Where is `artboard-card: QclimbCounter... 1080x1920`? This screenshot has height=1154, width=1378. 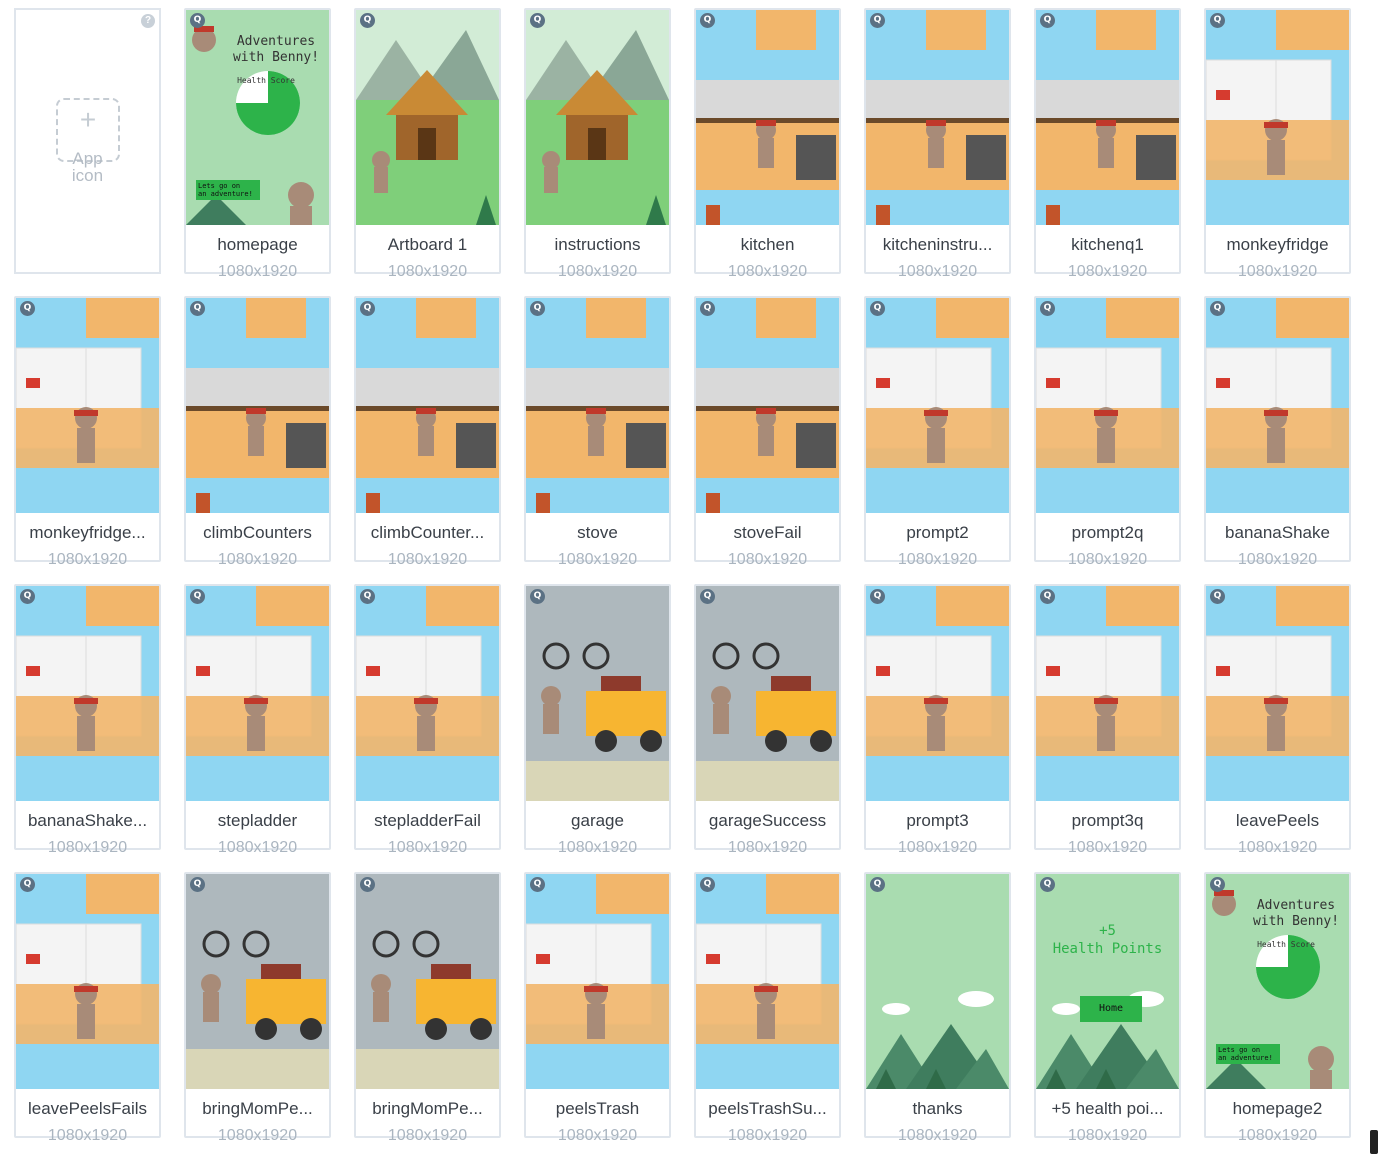 artboard-card: QclimbCounter... 1080x1920 is located at coordinates (427, 432).